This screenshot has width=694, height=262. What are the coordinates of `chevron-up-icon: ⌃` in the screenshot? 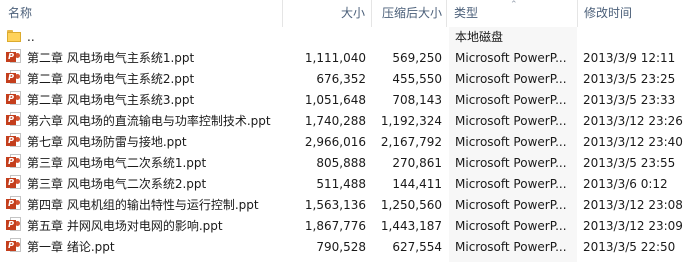 It's located at (514, 5).